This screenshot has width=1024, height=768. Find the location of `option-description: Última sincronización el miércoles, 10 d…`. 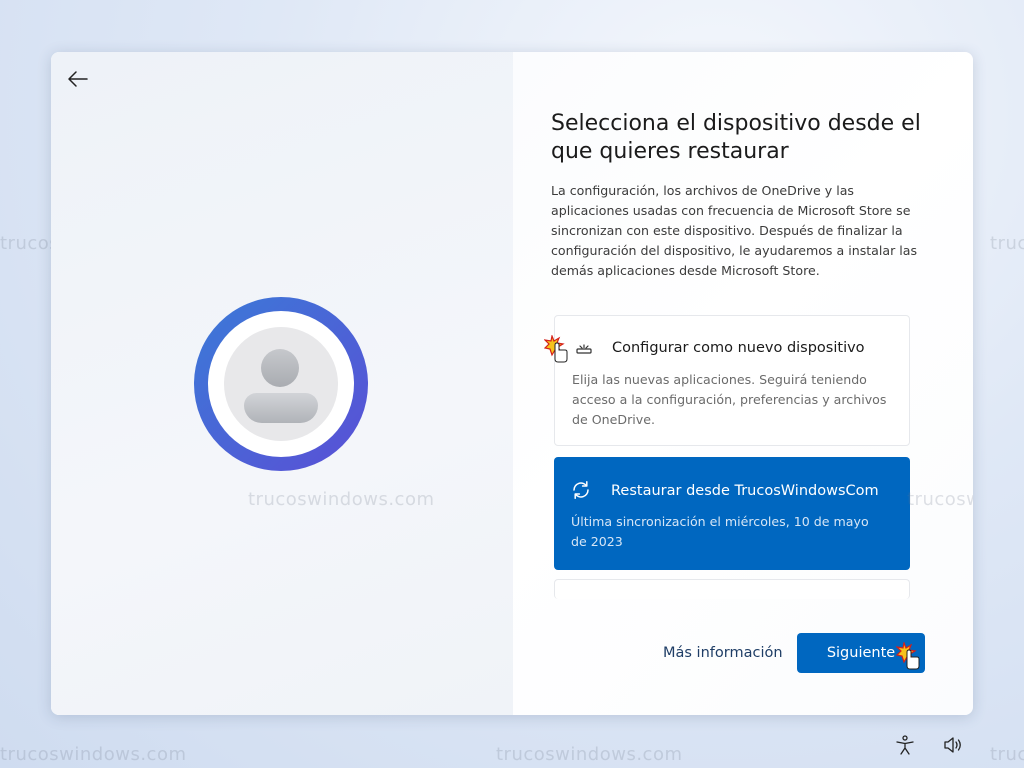

option-description: Última sincronización el miércoles, 10 d… is located at coordinates (720, 531).